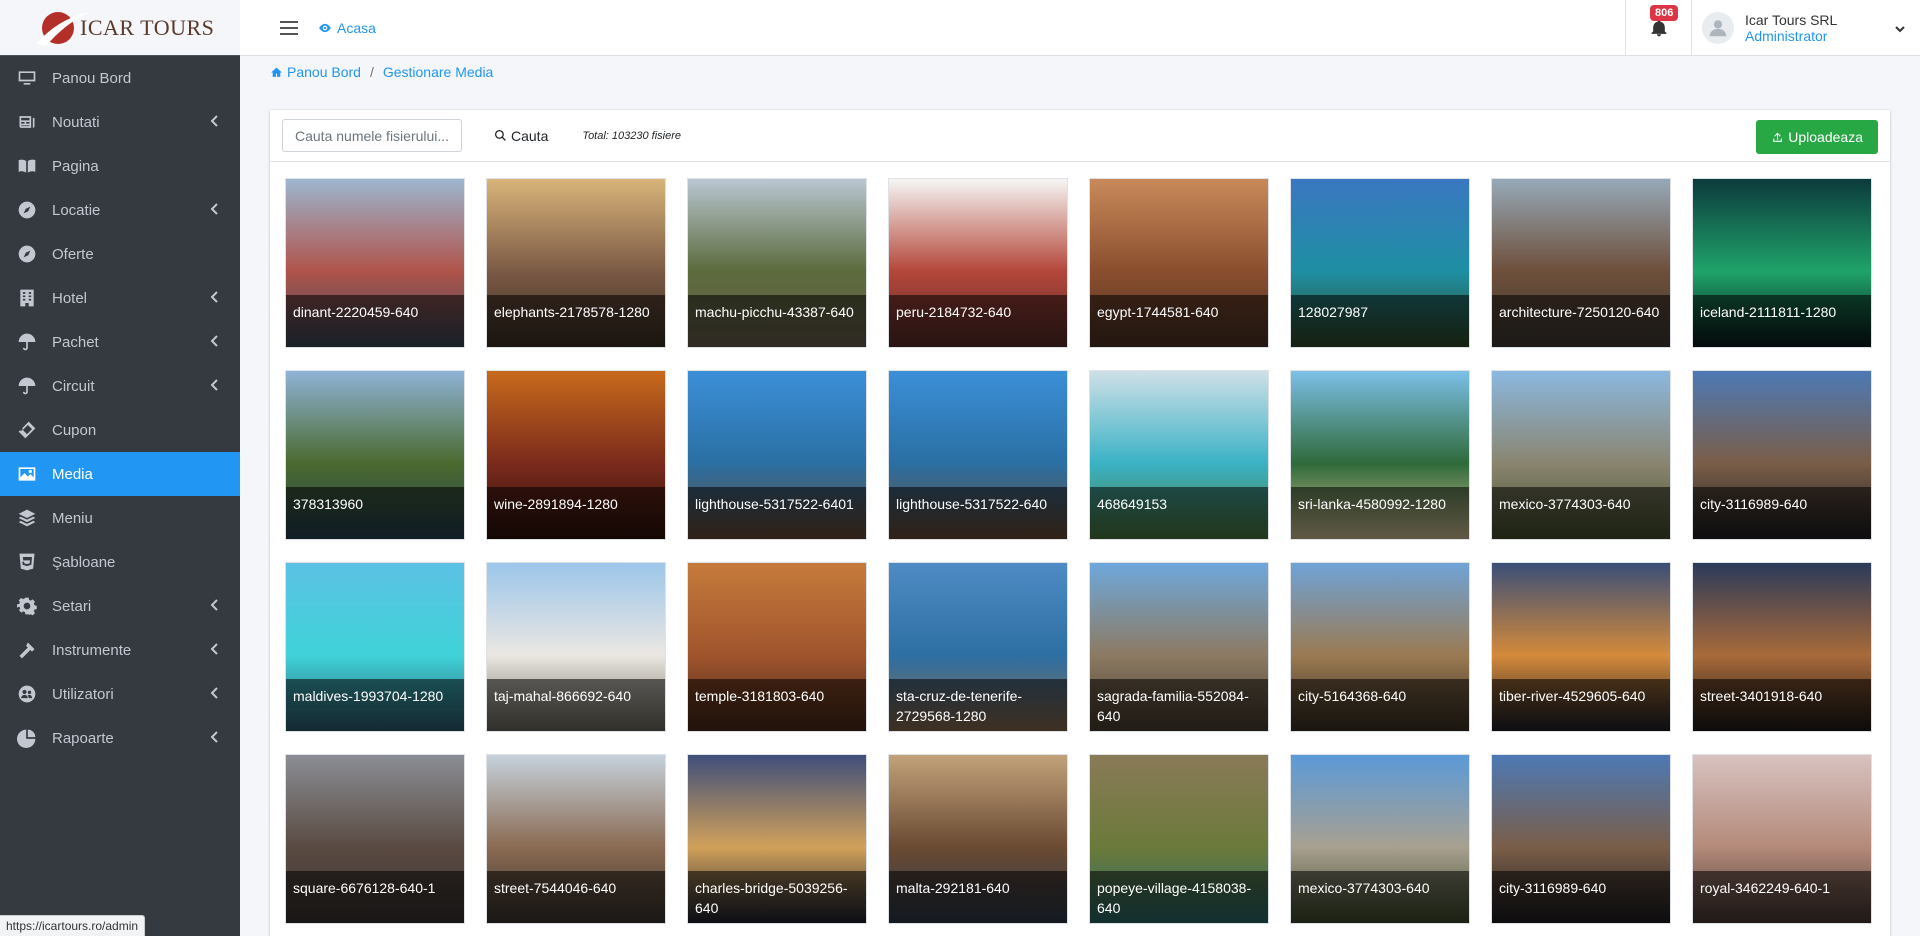 Image resolution: width=1920 pixels, height=936 pixels. I want to click on media-tile: egypt-1744581-640, so click(1179, 263).